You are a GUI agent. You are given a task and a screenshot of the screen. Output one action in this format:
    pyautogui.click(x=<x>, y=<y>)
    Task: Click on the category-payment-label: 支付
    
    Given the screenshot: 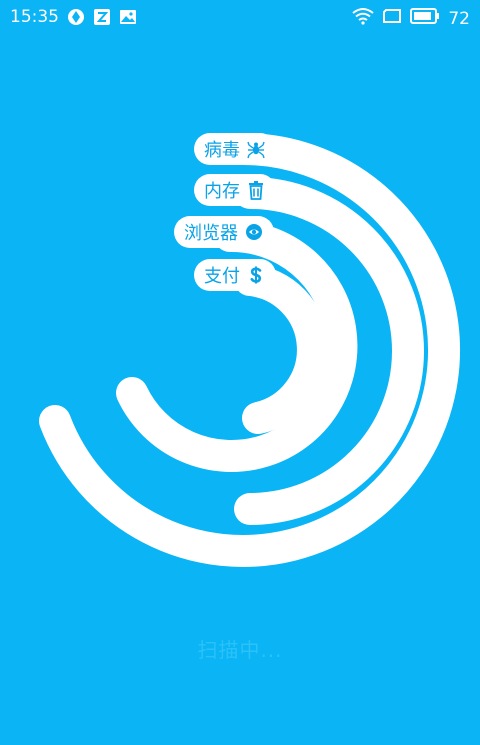 What is the action you would take?
    pyautogui.click(x=222, y=276)
    